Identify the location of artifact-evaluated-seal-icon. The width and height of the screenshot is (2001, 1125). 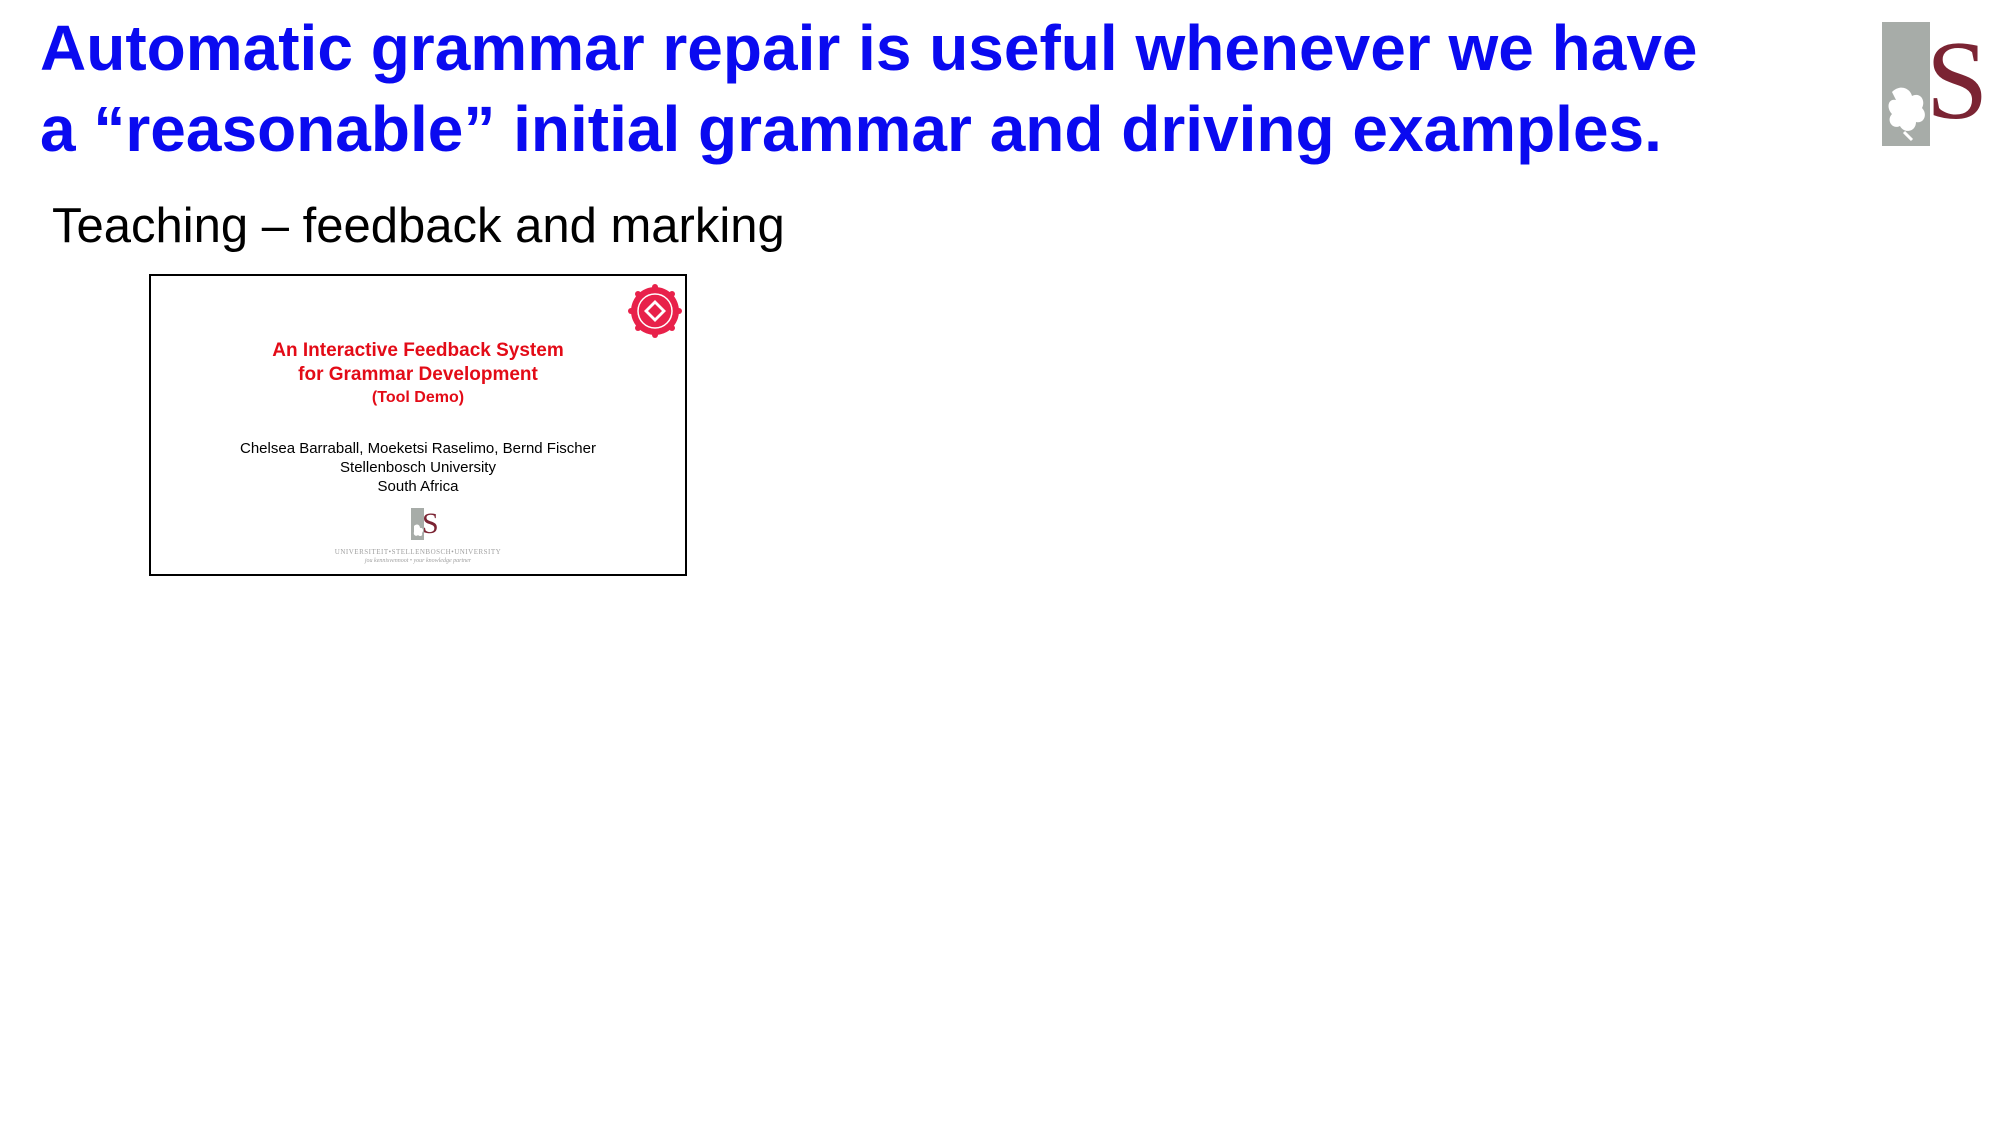
(655, 311).